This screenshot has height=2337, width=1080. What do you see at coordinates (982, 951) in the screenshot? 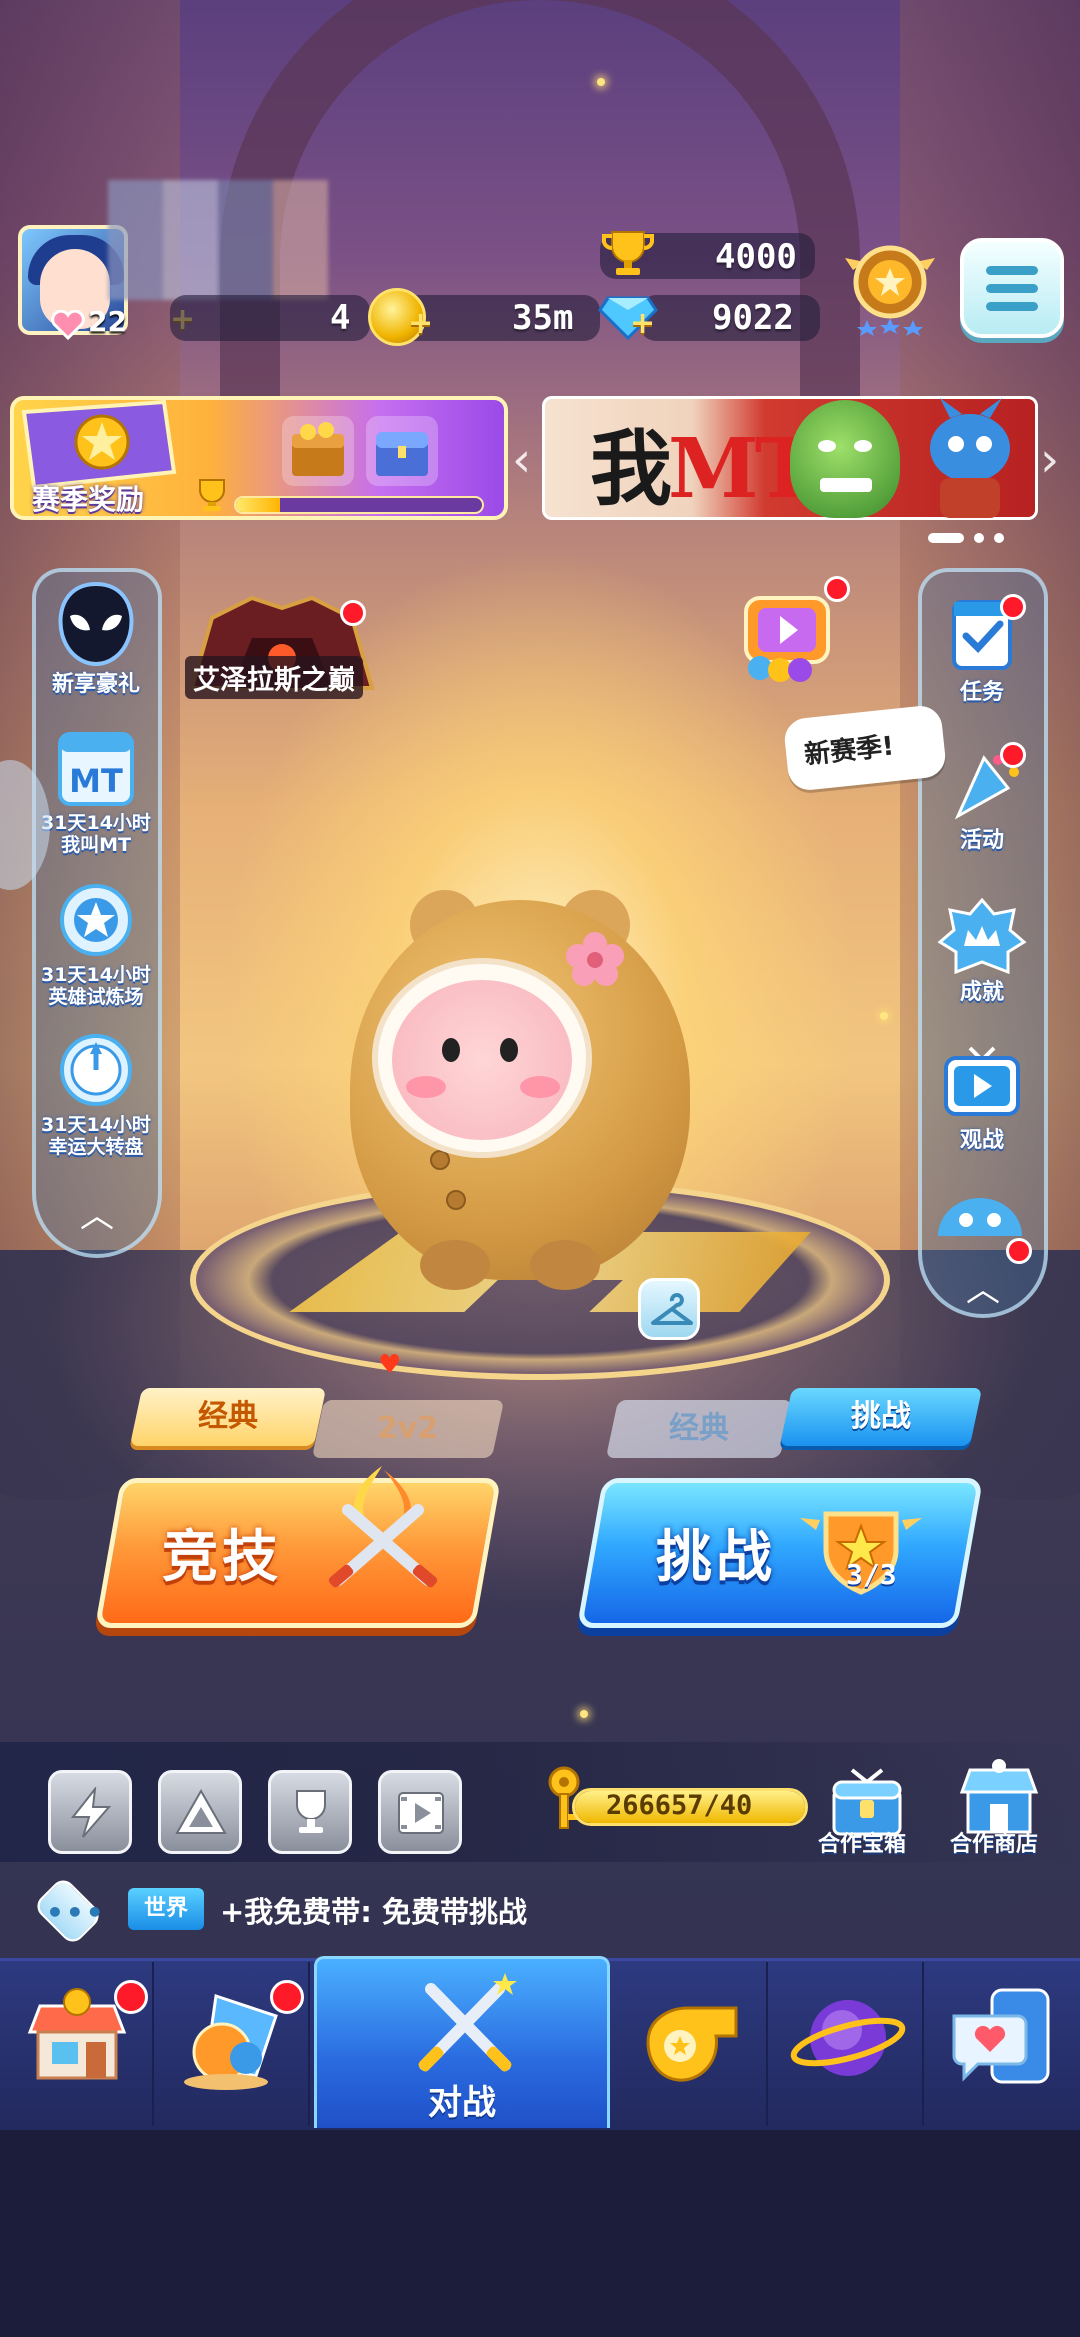
I see `right-item-achievements: 成就` at bounding box center [982, 951].